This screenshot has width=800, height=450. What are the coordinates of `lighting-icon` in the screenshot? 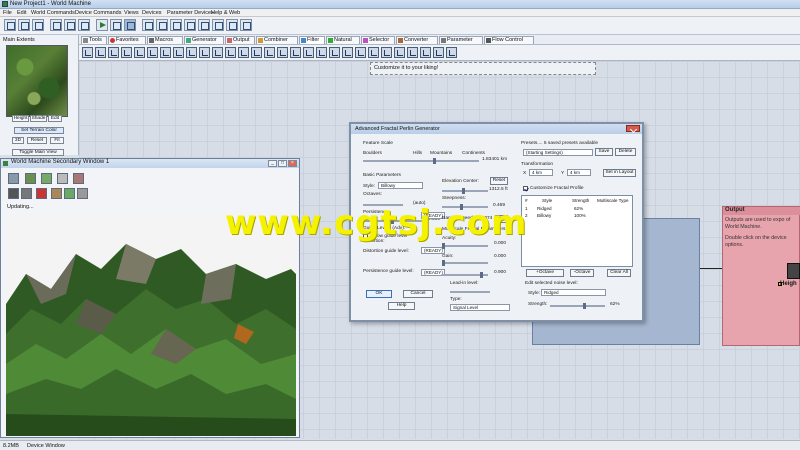 It's located at (78, 178).